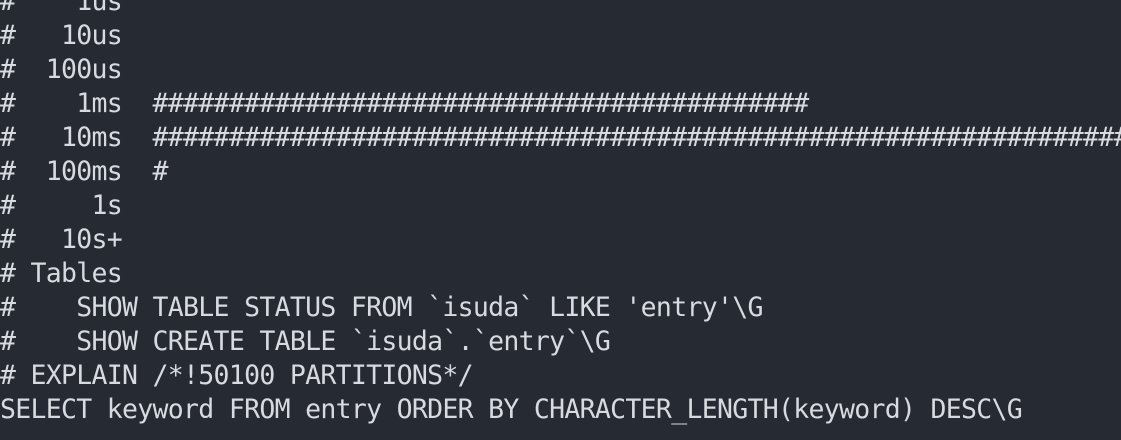 The width and height of the screenshot is (1121, 440). I want to click on histogram-row-1us: # 1us, so click(61, 8).